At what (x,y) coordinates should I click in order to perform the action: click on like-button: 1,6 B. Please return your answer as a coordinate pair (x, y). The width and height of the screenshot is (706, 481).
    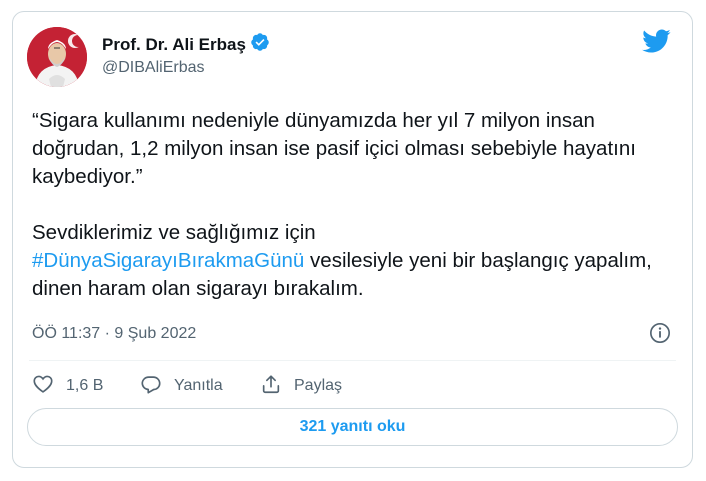
    Looking at the image, I should click on (86, 386).